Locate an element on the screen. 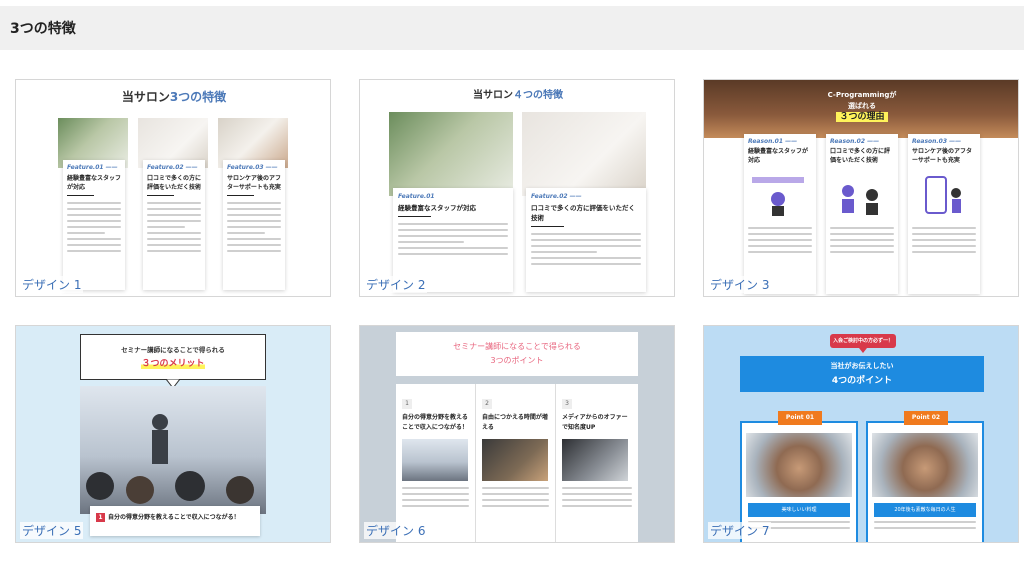  point-number: 1 is located at coordinates (407, 404).